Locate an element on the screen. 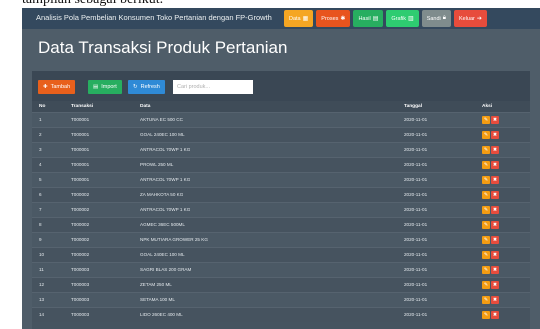 The height and width of the screenshot is (329, 540). lock-icon: 🔒︎ is located at coordinates (444, 18).